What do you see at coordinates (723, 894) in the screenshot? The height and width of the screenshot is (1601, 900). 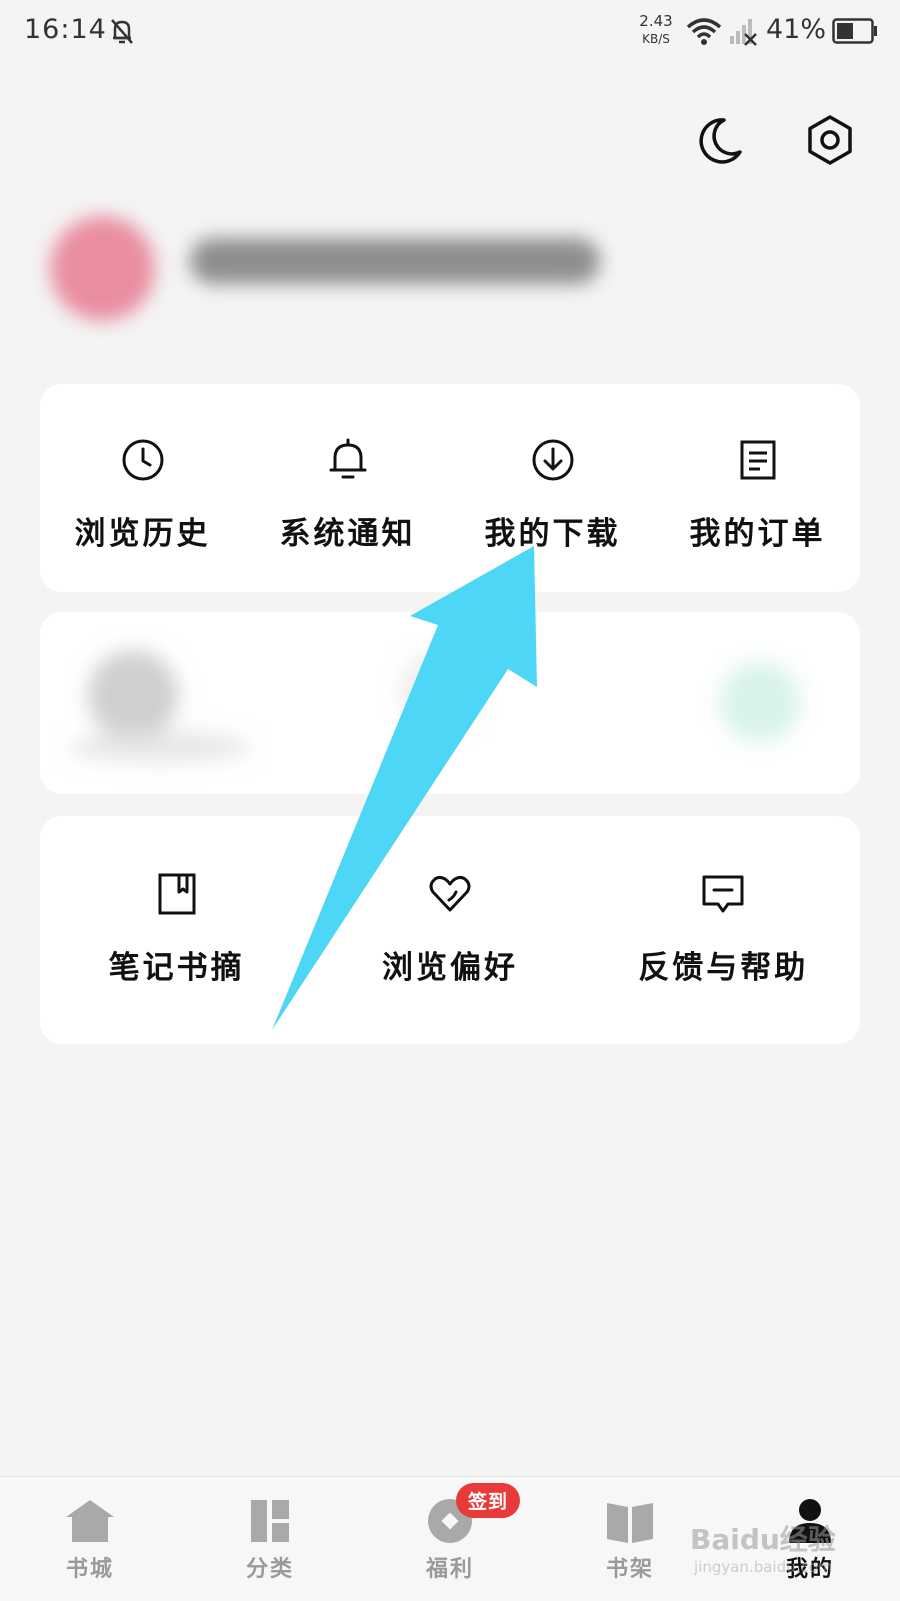 I see `feedback-icon` at bounding box center [723, 894].